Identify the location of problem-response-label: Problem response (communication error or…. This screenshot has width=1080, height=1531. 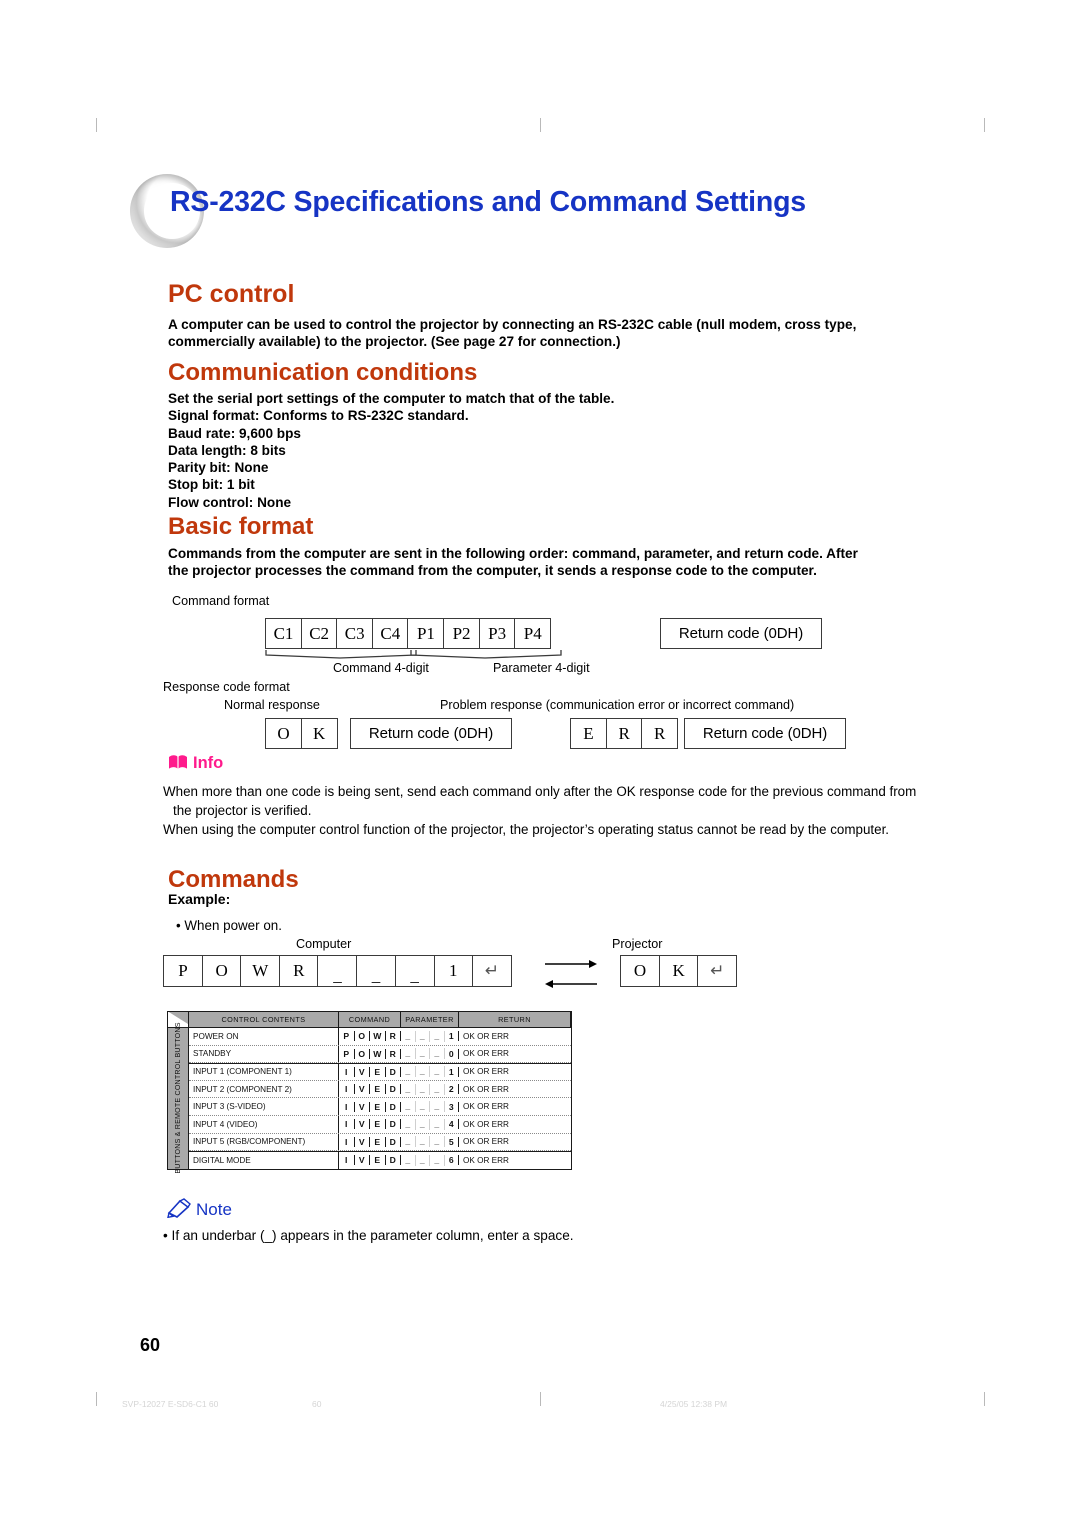
(617, 705).